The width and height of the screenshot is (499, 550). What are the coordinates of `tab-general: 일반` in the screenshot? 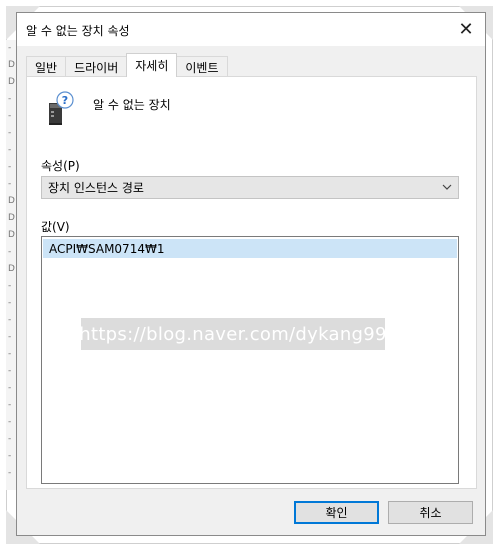 It's located at (46, 66).